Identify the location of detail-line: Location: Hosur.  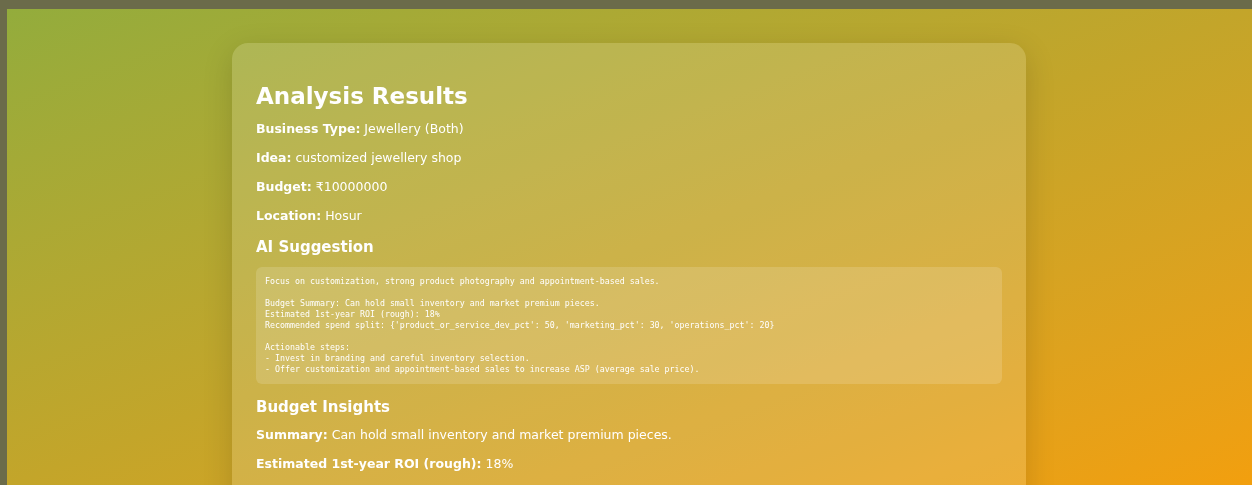
(309, 216).